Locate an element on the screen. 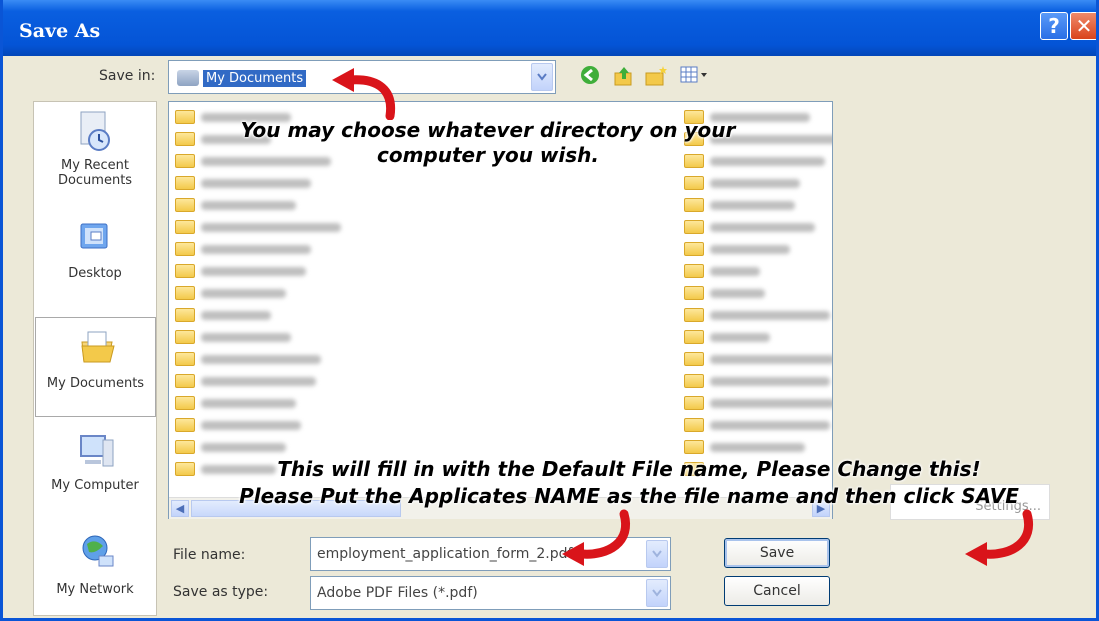 This screenshot has height=621, width=1099. places-item-my-network: My Network is located at coordinates (95, 572).